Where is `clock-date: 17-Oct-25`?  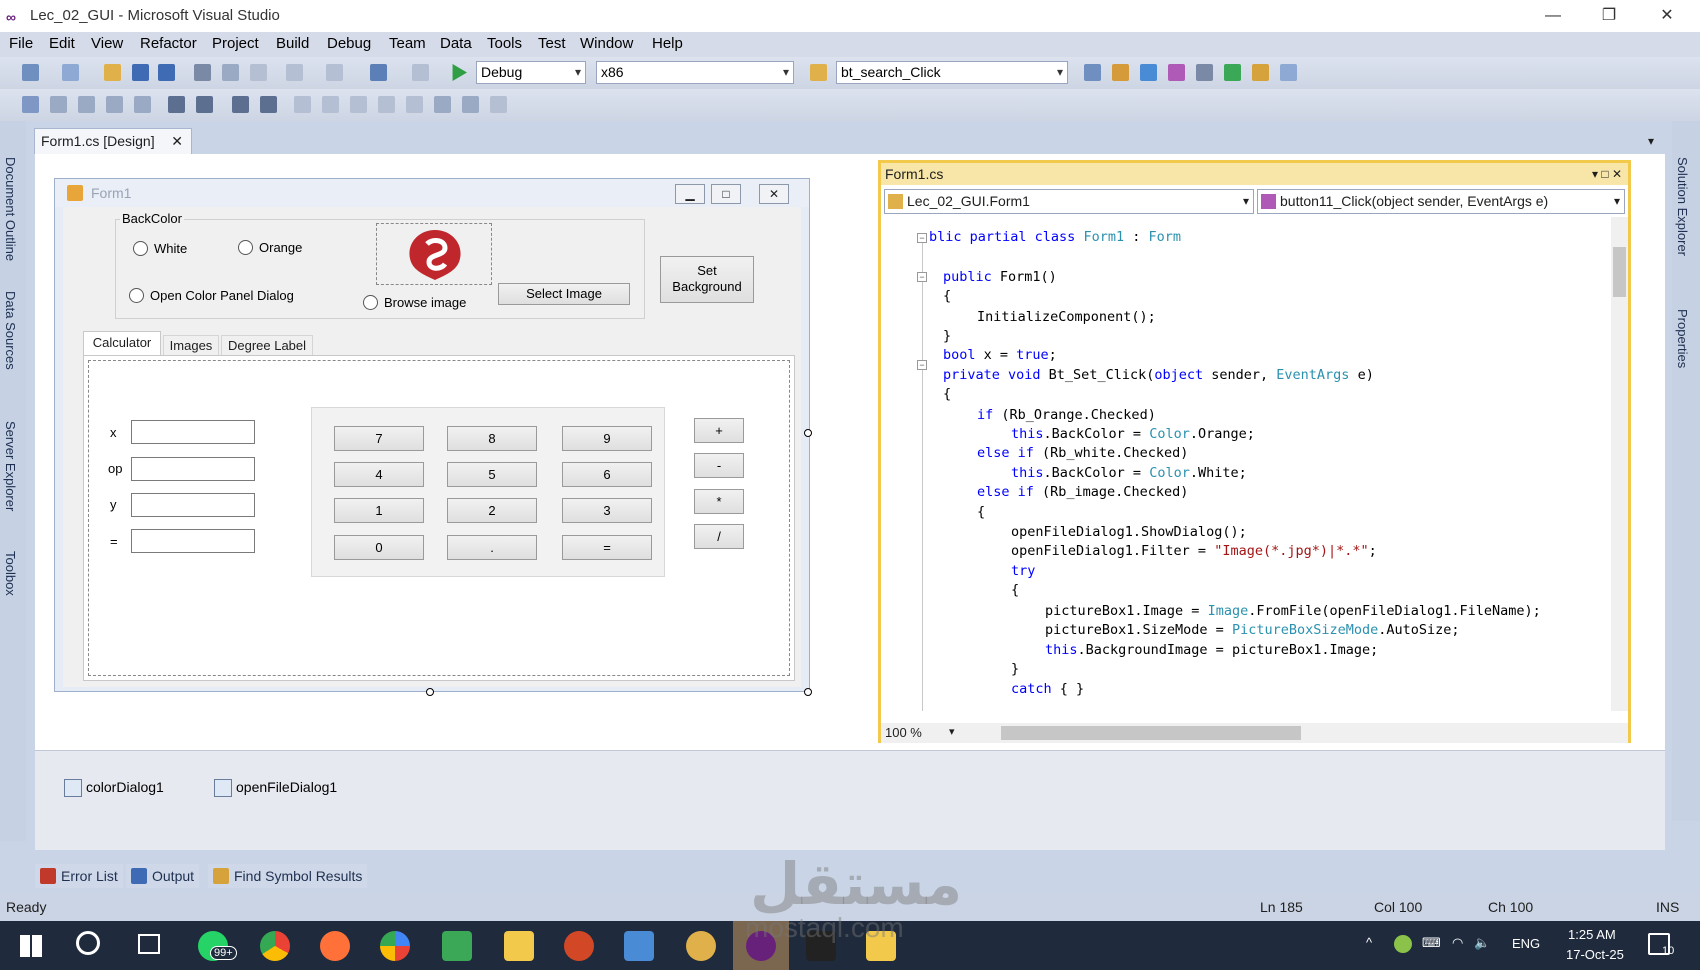
clock-date: 17-Oct-25 is located at coordinates (1595, 954).